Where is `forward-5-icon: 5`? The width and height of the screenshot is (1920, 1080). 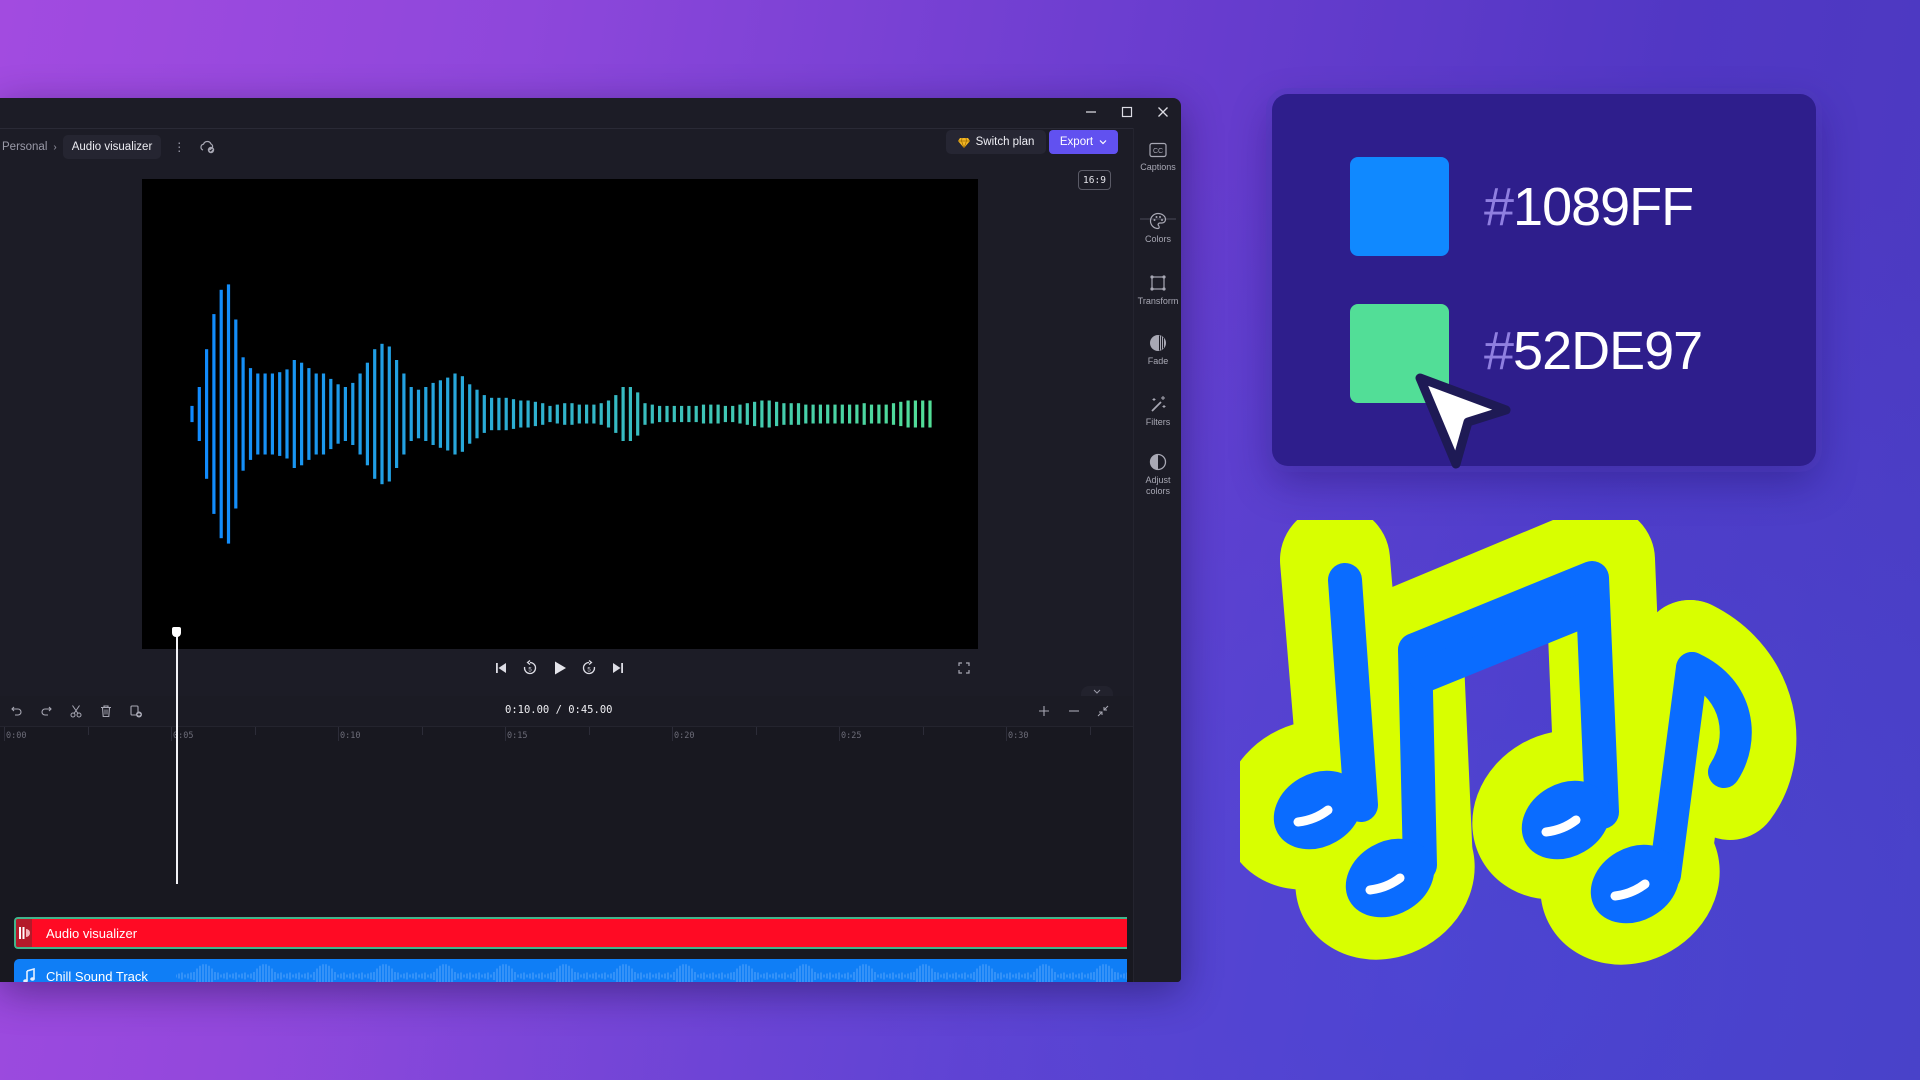
forward-5-icon: 5 is located at coordinates (589, 667).